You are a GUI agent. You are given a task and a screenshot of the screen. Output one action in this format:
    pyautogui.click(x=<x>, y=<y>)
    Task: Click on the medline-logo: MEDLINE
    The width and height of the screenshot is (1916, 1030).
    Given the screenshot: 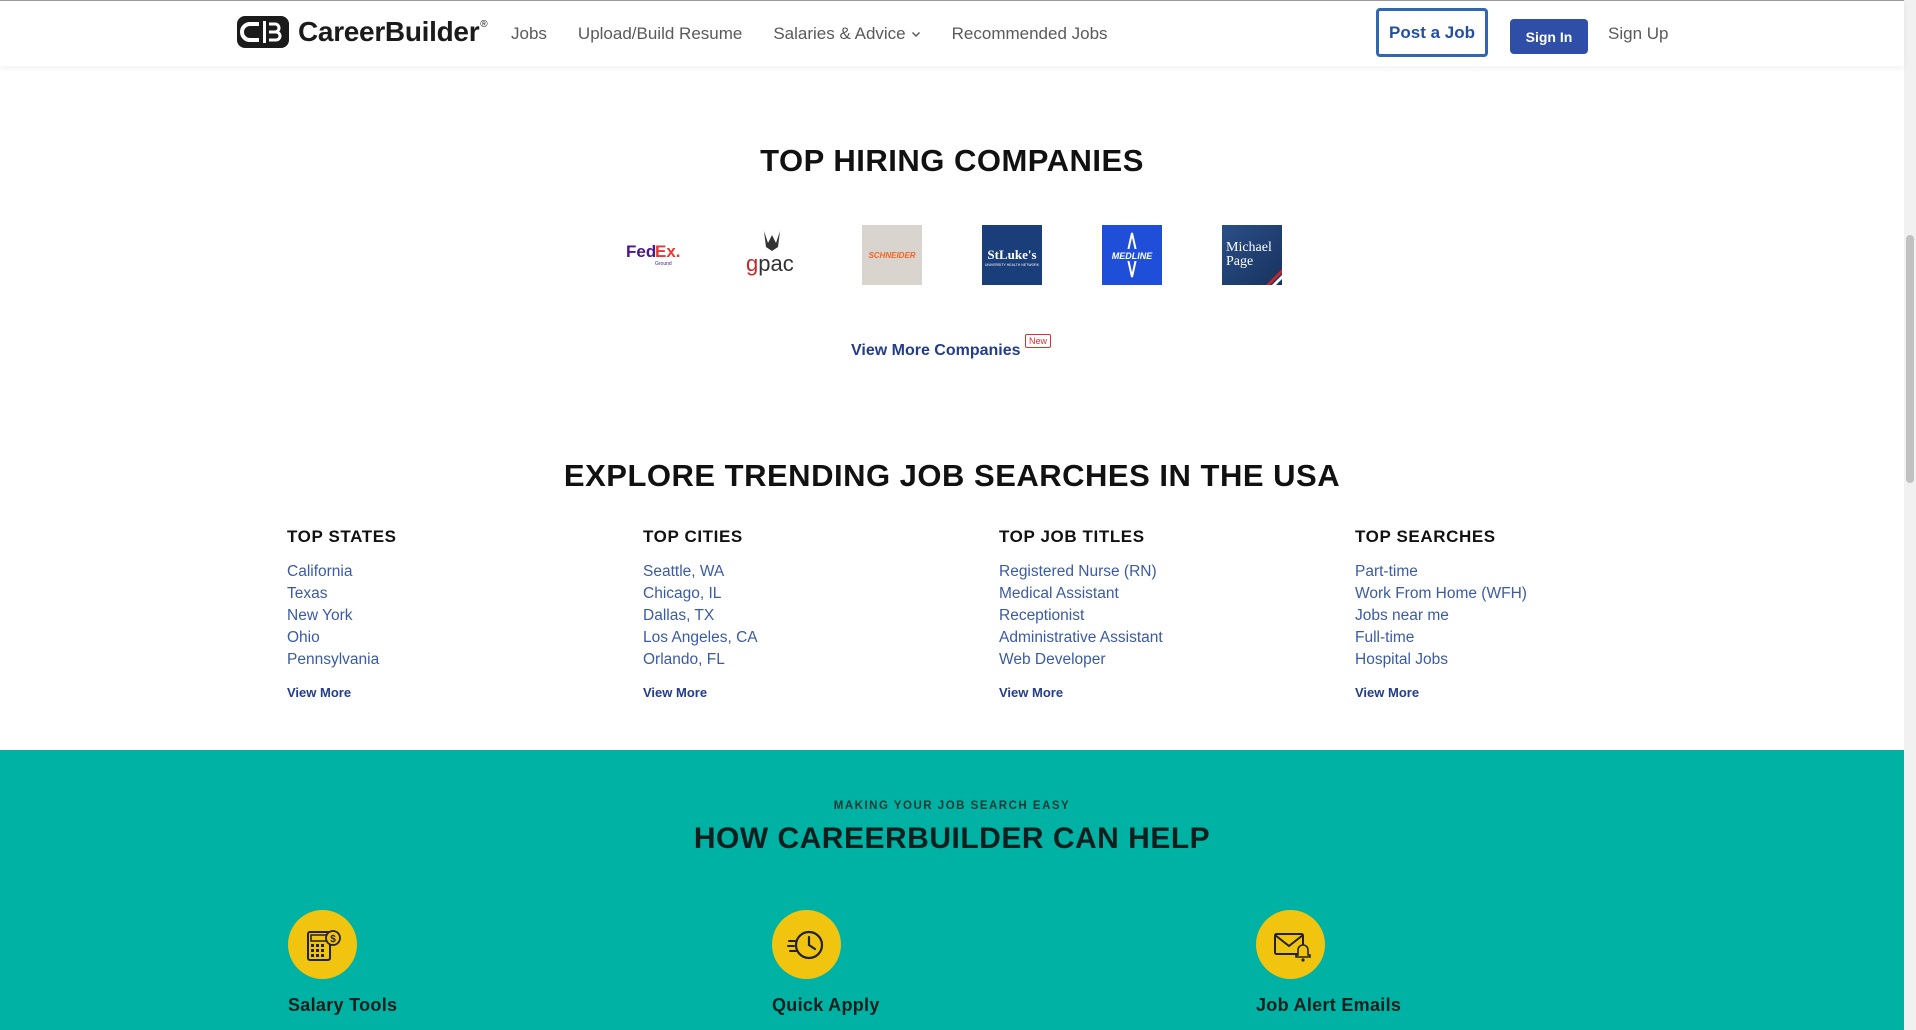 What is the action you would take?
    pyautogui.click(x=1132, y=255)
    